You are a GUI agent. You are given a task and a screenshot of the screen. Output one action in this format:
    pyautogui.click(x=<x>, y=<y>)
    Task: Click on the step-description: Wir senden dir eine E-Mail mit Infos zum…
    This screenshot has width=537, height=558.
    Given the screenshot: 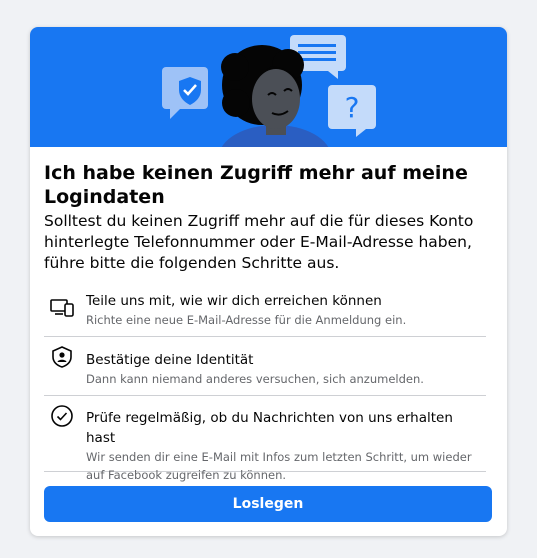 What is the action you would take?
    pyautogui.click(x=279, y=466)
    